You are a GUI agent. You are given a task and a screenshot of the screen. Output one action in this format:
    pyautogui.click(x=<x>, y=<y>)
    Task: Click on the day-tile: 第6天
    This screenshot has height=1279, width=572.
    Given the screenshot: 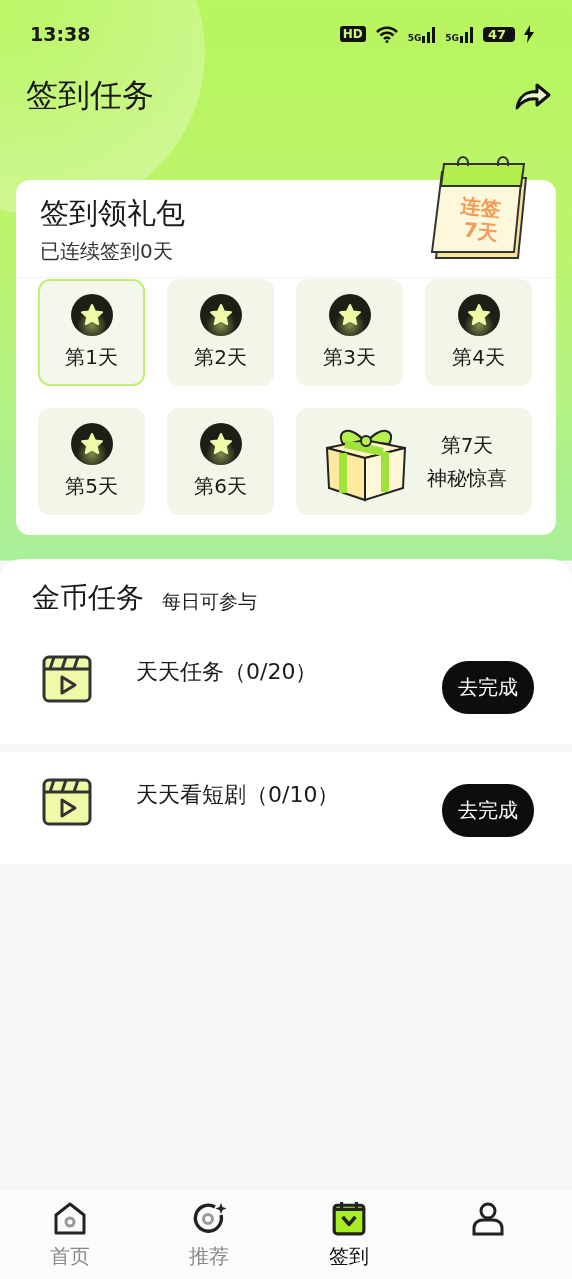 What is the action you would take?
    pyautogui.click(x=220, y=461)
    